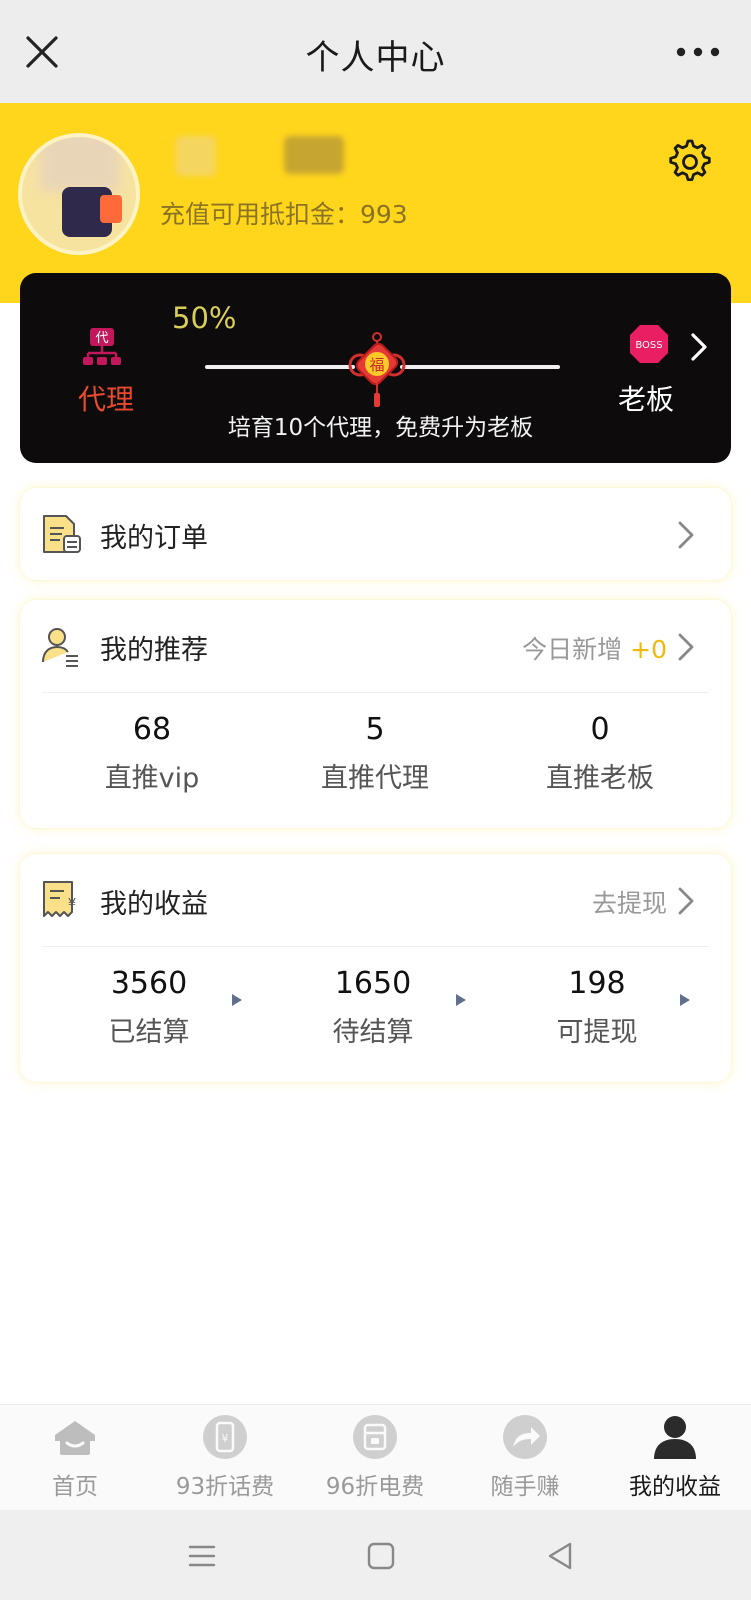 The height and width of the screenshot is (1600, 751). What do you see at coordinates (154, 650) in the screenshot?
I see `recommend-title: 我的推荐` at bounding box center [154, 650].